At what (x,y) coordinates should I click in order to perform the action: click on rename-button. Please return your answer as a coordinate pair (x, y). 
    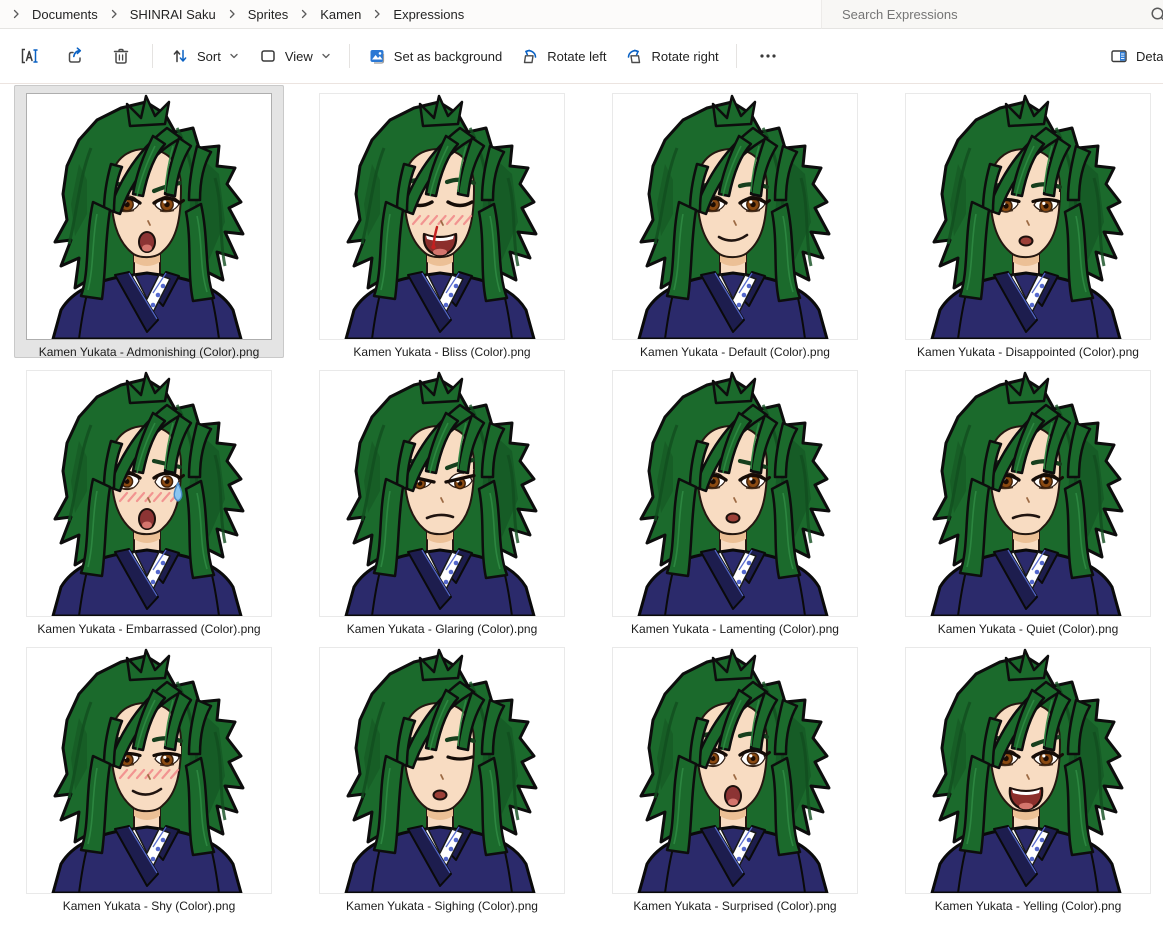
    Looking at the image, I should click on (29, 56).